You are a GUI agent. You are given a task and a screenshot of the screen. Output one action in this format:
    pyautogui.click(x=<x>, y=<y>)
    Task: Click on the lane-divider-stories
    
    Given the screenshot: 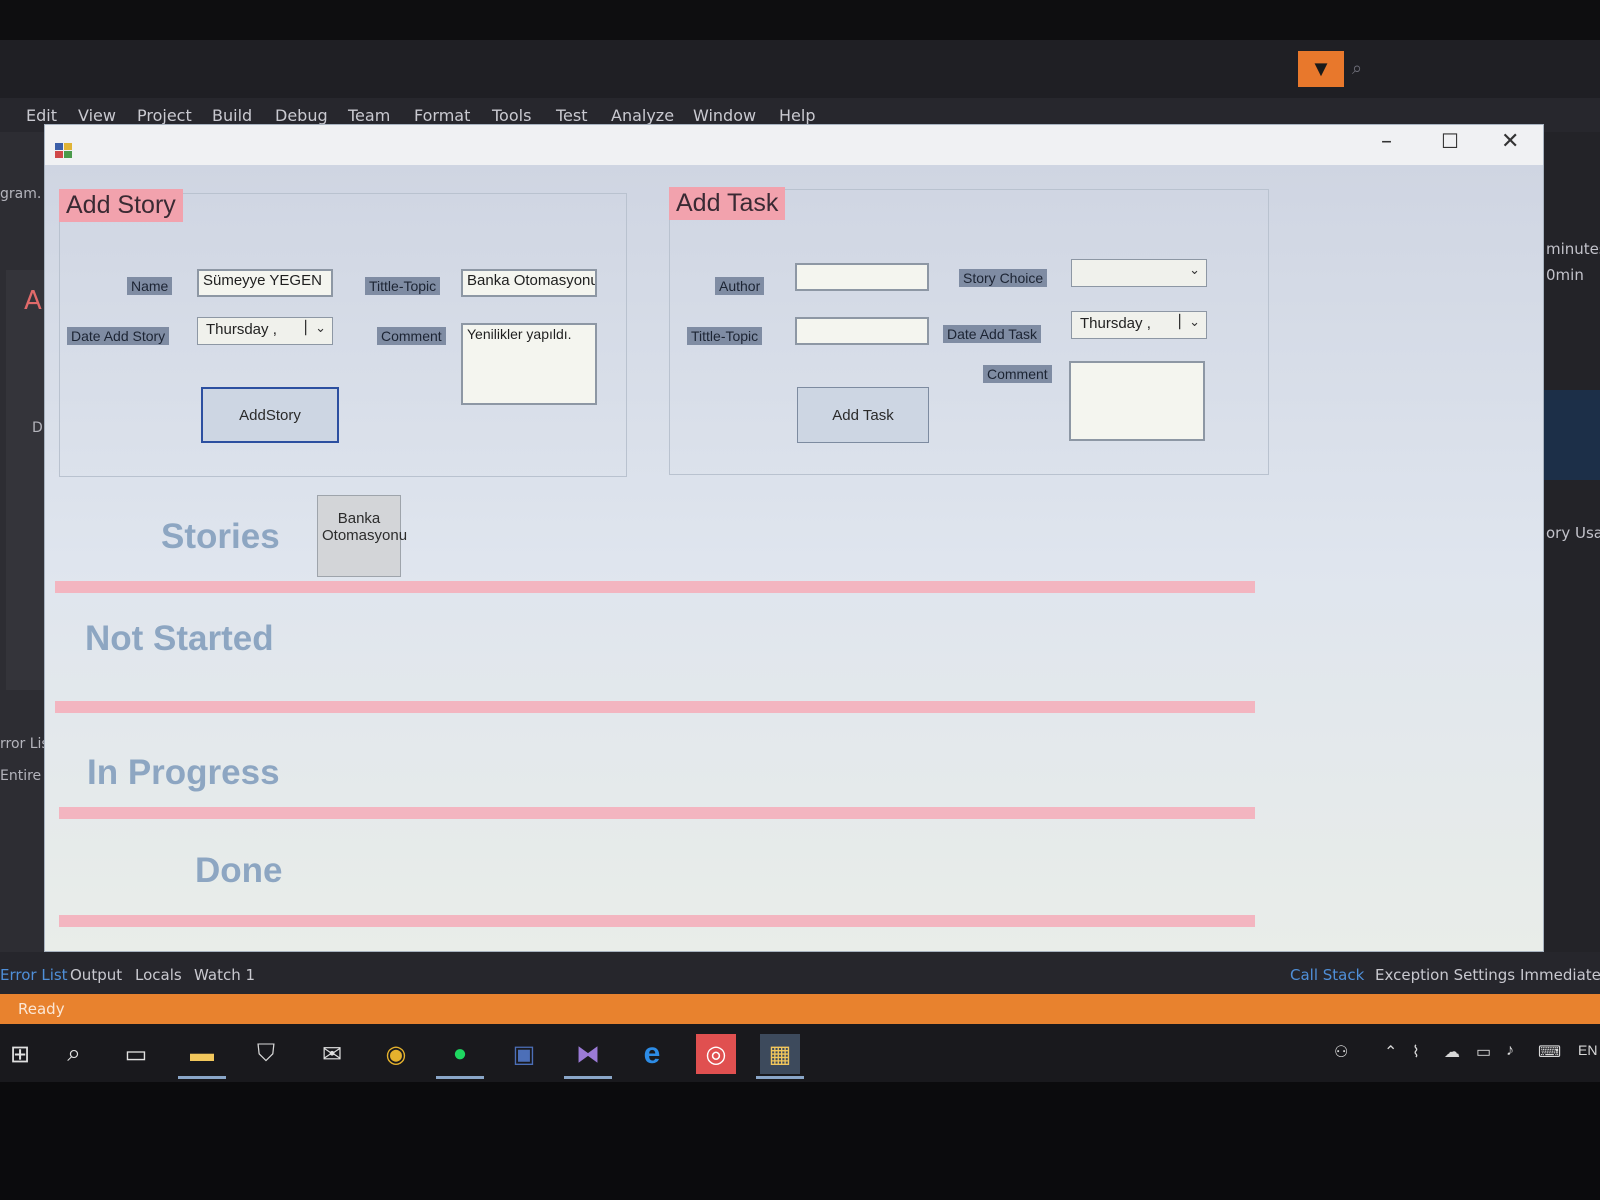 What is the action you would take?
    pyautogui.click(x=655, y=587)
    